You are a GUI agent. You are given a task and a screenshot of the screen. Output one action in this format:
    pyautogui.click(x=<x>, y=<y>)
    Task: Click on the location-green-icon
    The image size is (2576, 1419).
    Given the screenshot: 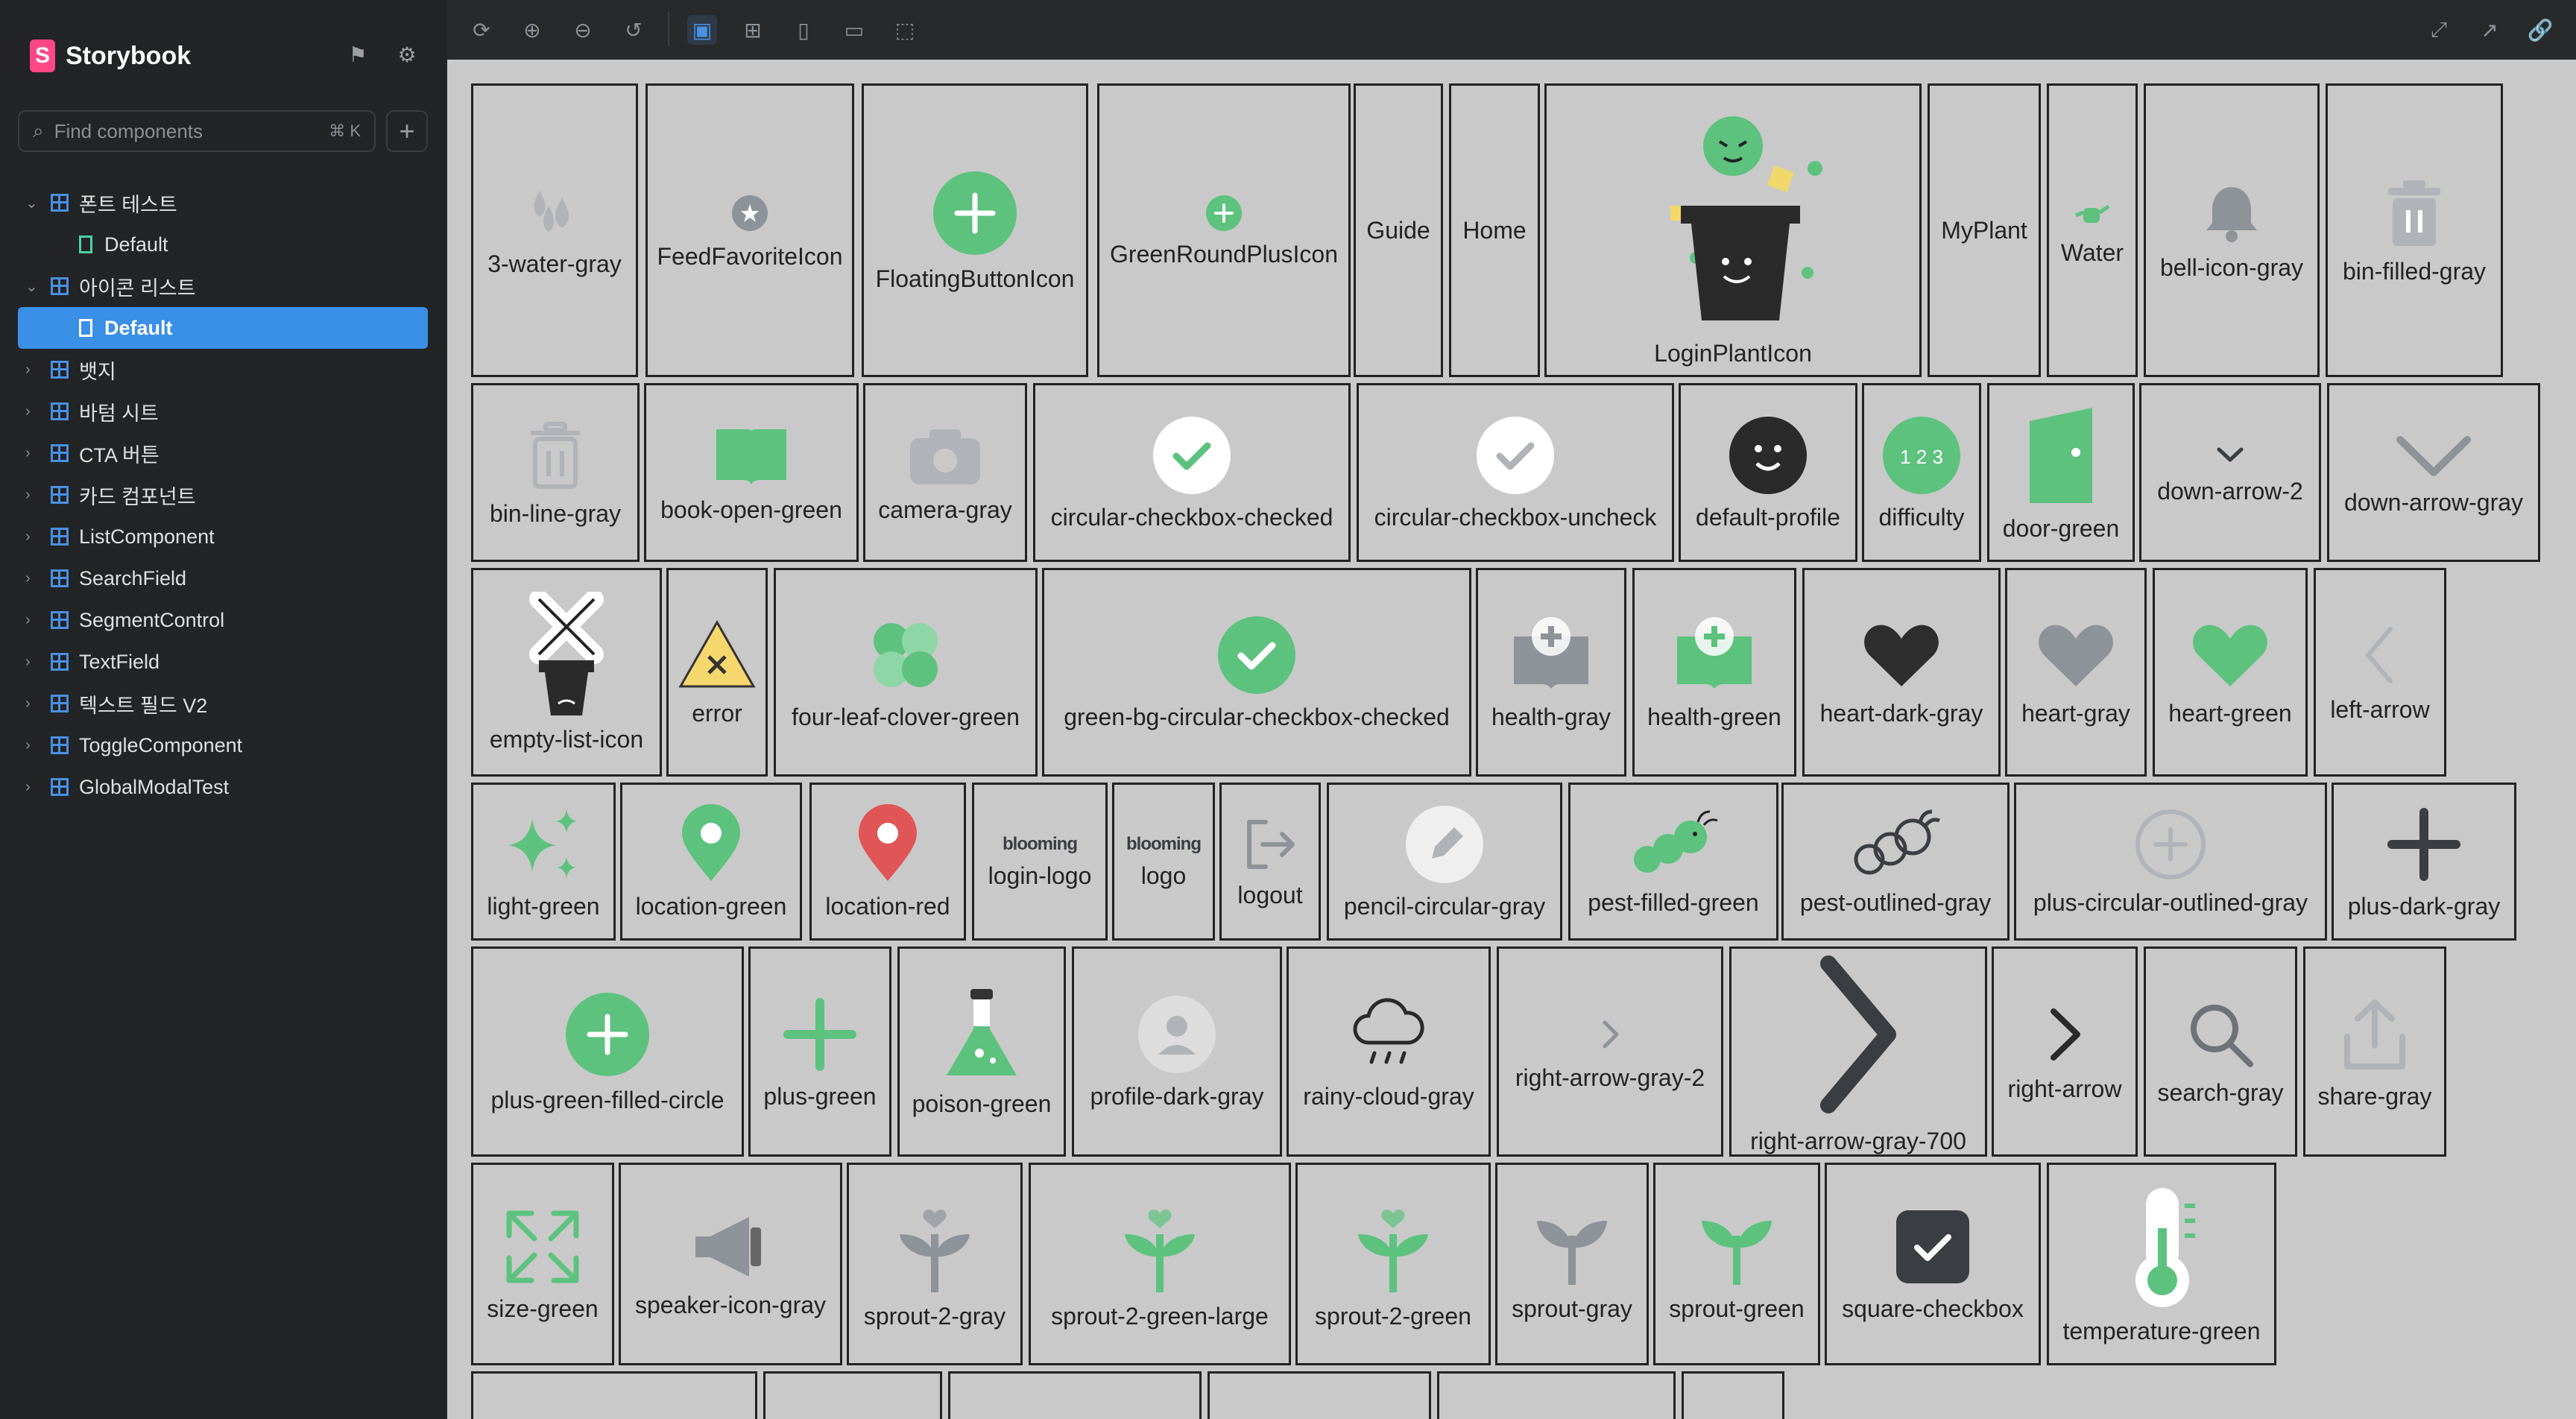 What is the action you would take?
    pyautogui.click(x=711, y=844)
    